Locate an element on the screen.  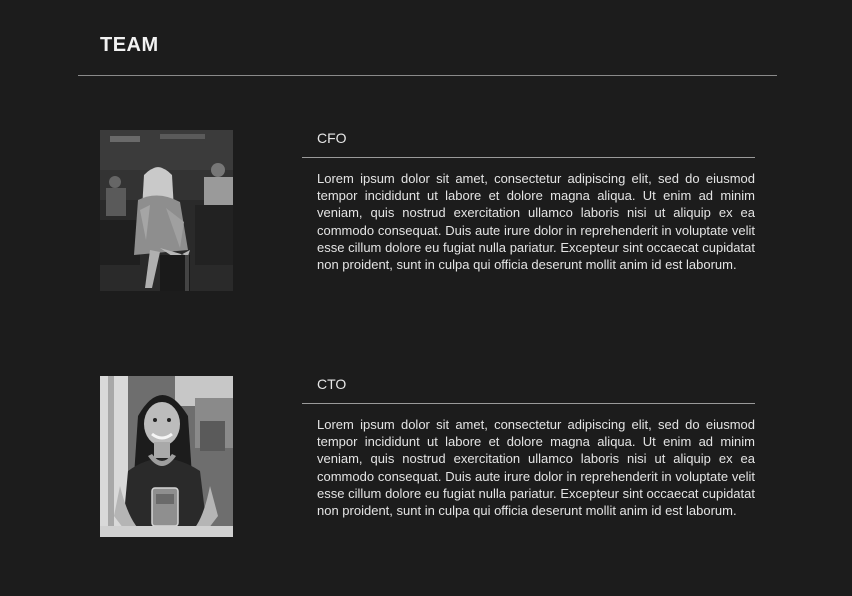
header-divider is located at coordinates (427, 75).